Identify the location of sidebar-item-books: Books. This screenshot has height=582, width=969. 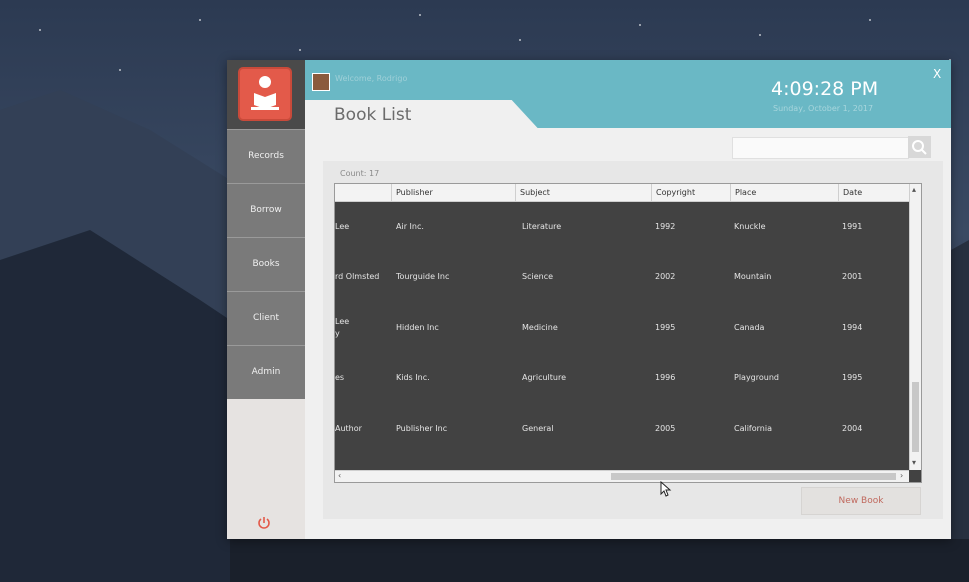
(266, 264).